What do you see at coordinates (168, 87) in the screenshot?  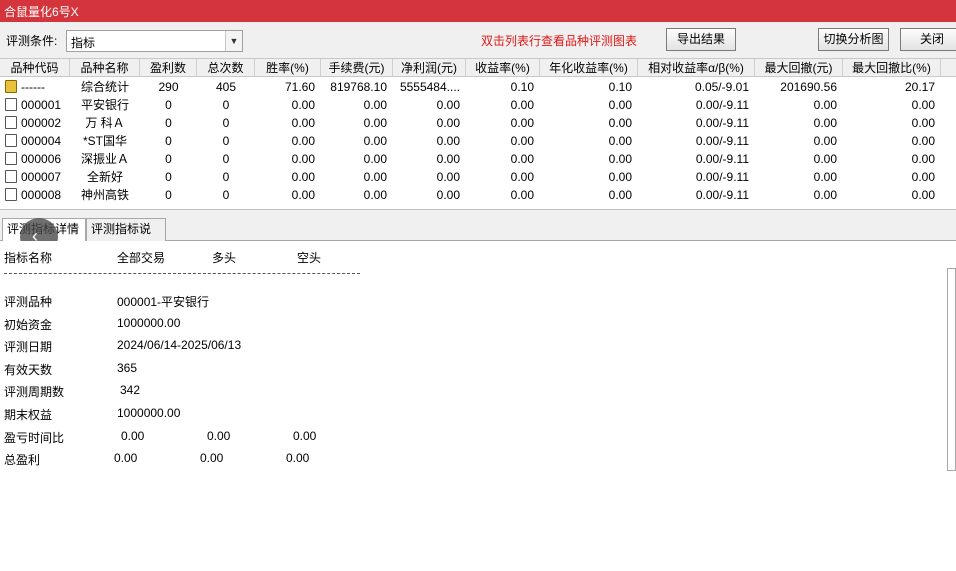 I see `cell-profit-count: 290` at bounding box center [168, 87].